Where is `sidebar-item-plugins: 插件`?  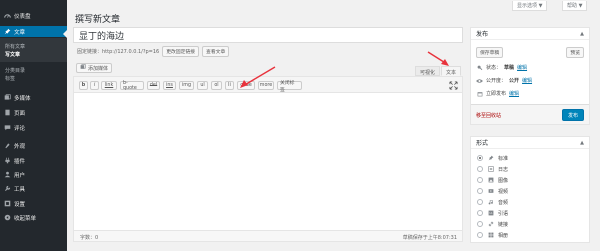 sidebar-item-plugins: 插件 is located at coordinates (33, 160).